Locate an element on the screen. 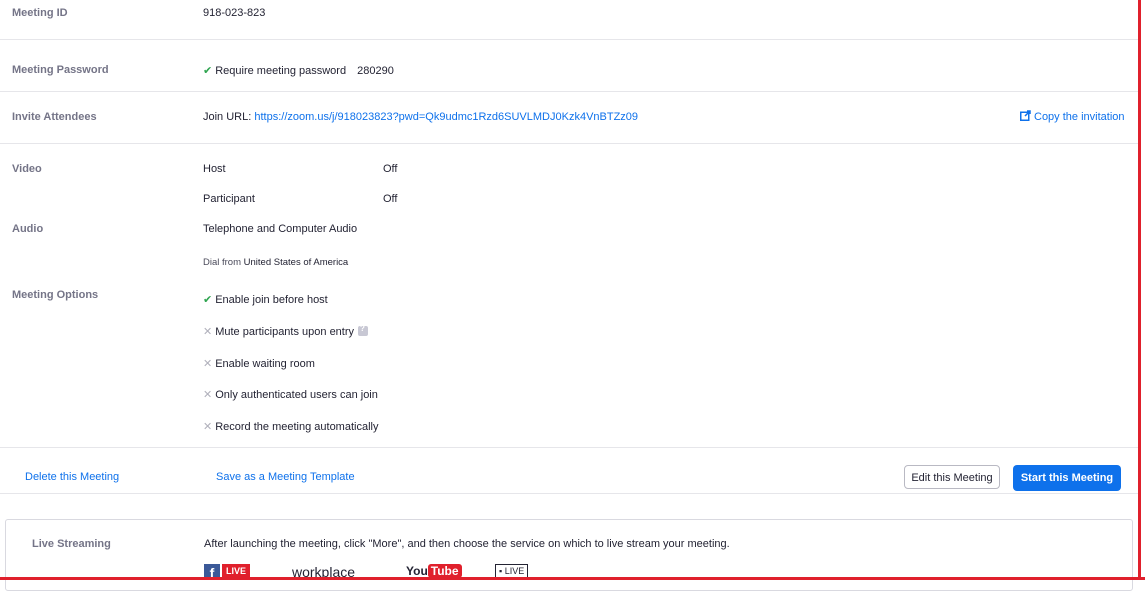 This screenshot has width=1145, height=591. invite-attendees-label: Invite Attendees is located at coordinates (54, 117).